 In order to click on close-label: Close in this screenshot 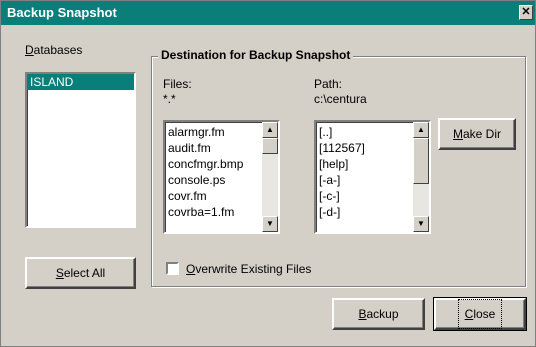, I will do `click(480, 314)`.